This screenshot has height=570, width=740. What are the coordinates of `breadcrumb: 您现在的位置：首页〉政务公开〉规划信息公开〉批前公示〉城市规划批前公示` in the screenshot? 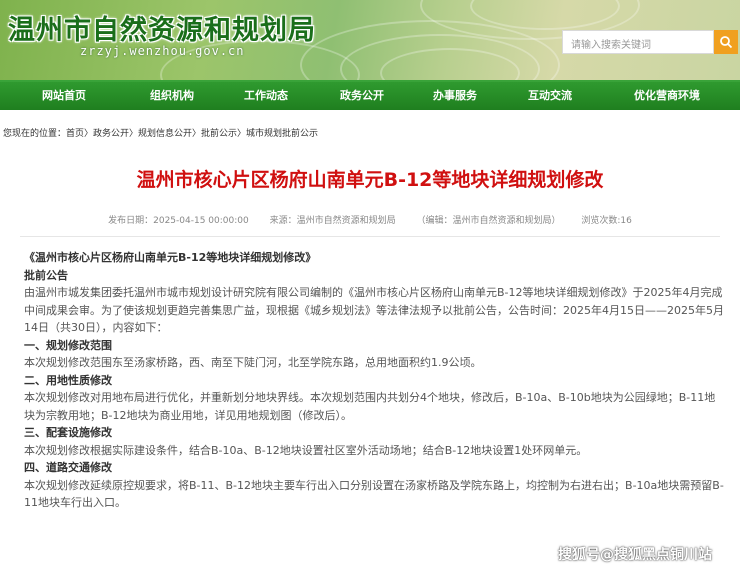 It's located at (160, 132).